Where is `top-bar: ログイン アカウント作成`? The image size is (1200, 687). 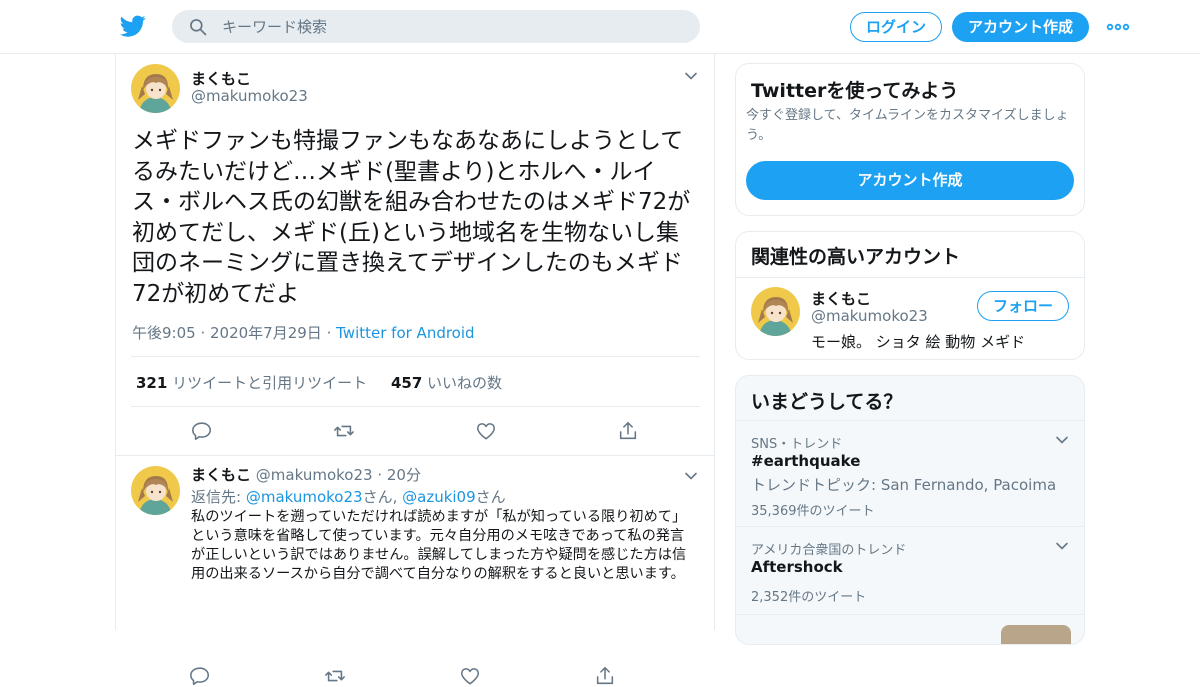 top-bar: ログイン アカウント作成 is located at coordinates (600, 27).